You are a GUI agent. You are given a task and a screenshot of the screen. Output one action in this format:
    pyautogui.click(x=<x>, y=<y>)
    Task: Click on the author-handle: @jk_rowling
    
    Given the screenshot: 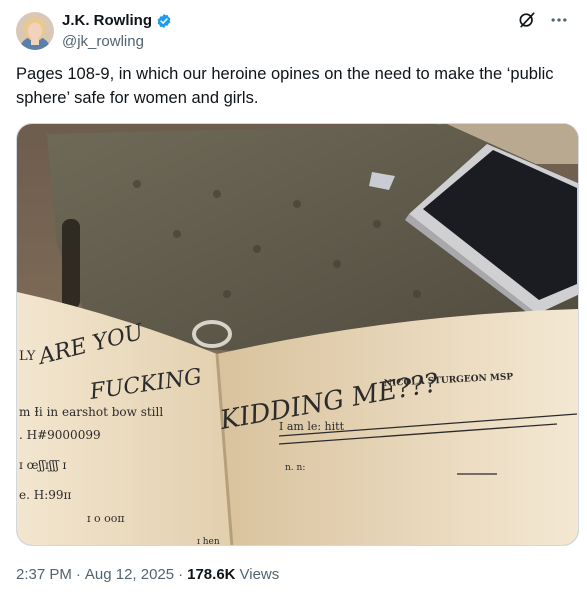 What is the action you would take?
    pyautogui.click(x=103, y=41)
    